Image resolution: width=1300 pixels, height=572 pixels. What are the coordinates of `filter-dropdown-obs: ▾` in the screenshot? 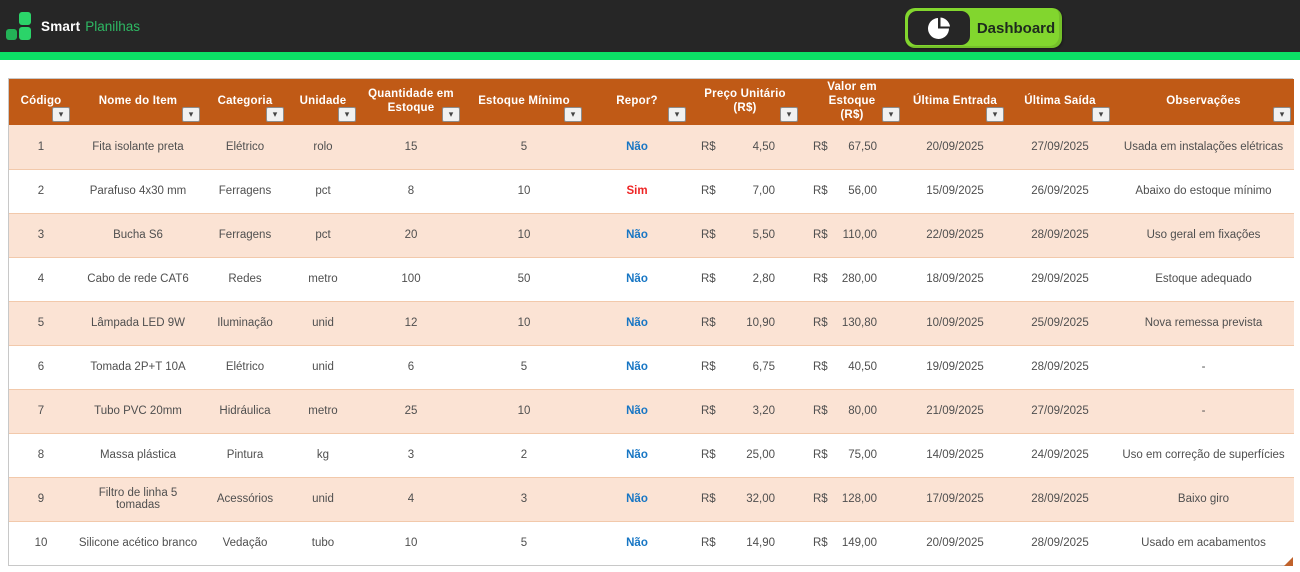 It's located at (1282, 114).